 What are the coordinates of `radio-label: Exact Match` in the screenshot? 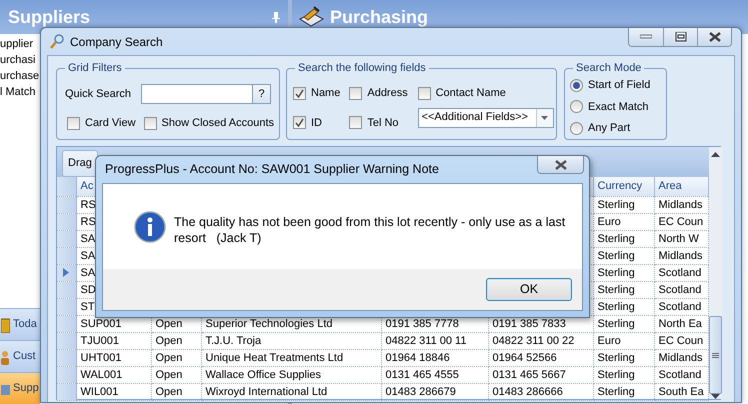 It's located at (618, 107).